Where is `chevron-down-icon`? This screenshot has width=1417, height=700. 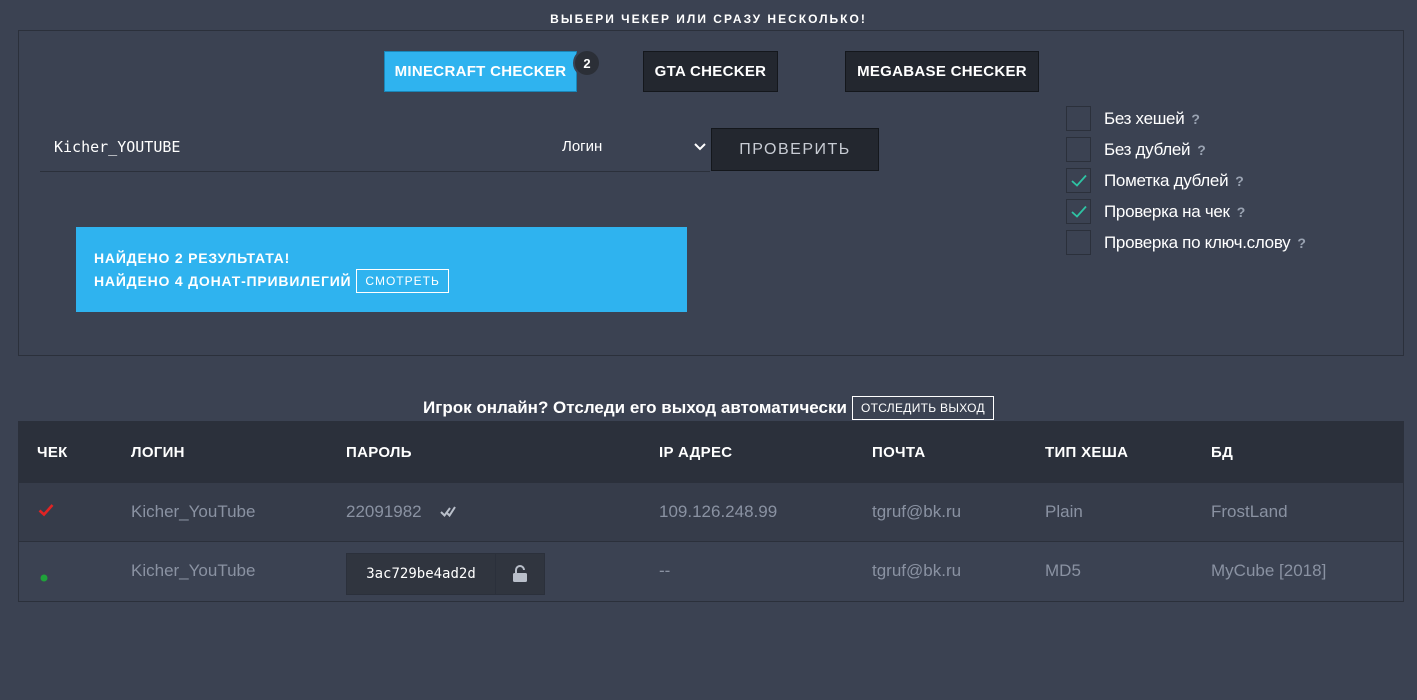 chevron-down-icon is located at coordinates (700, 146).